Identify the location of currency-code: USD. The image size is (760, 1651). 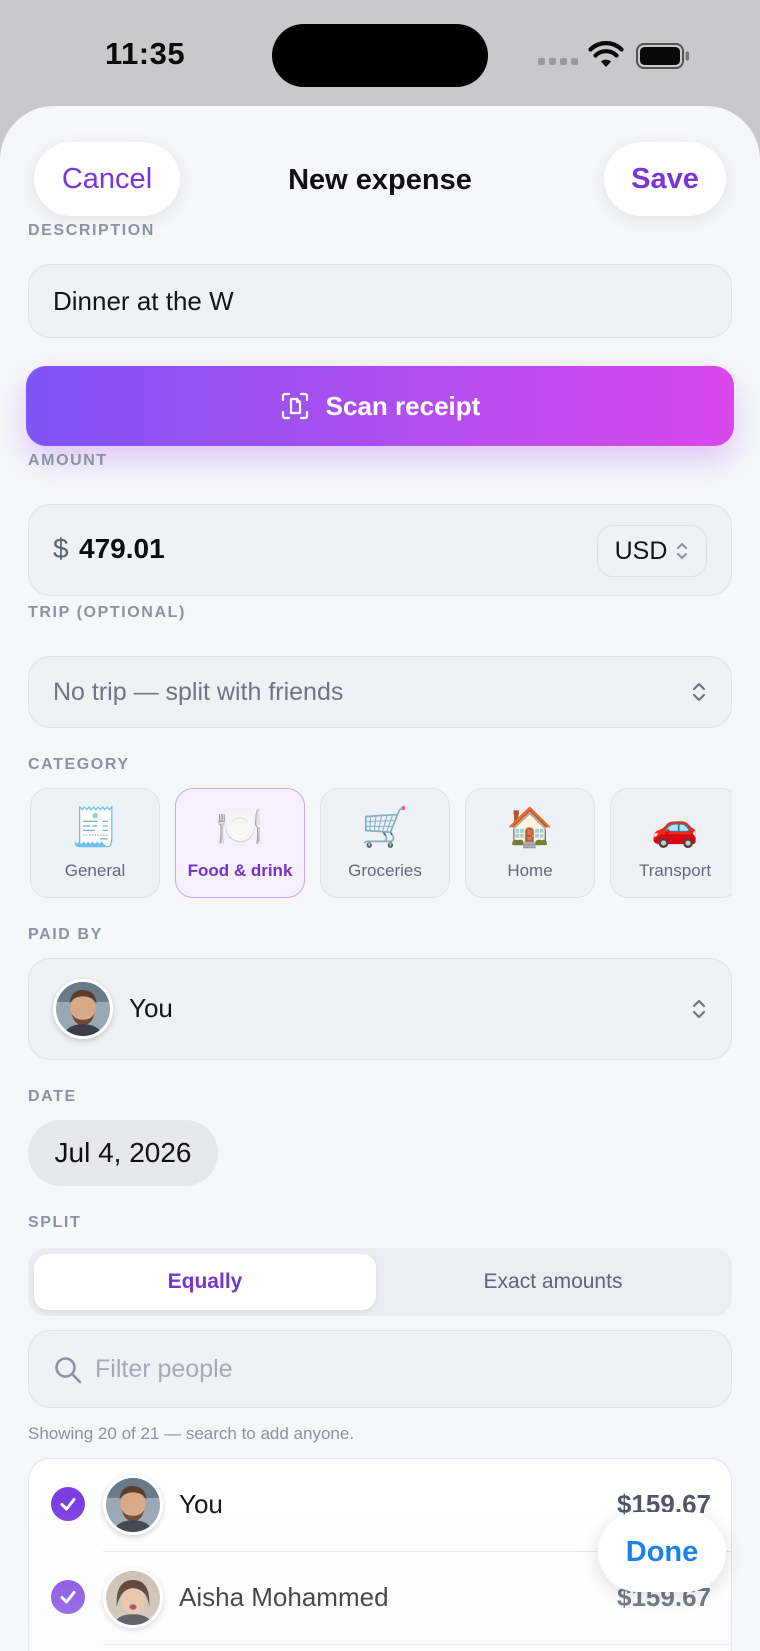
(641, 550).